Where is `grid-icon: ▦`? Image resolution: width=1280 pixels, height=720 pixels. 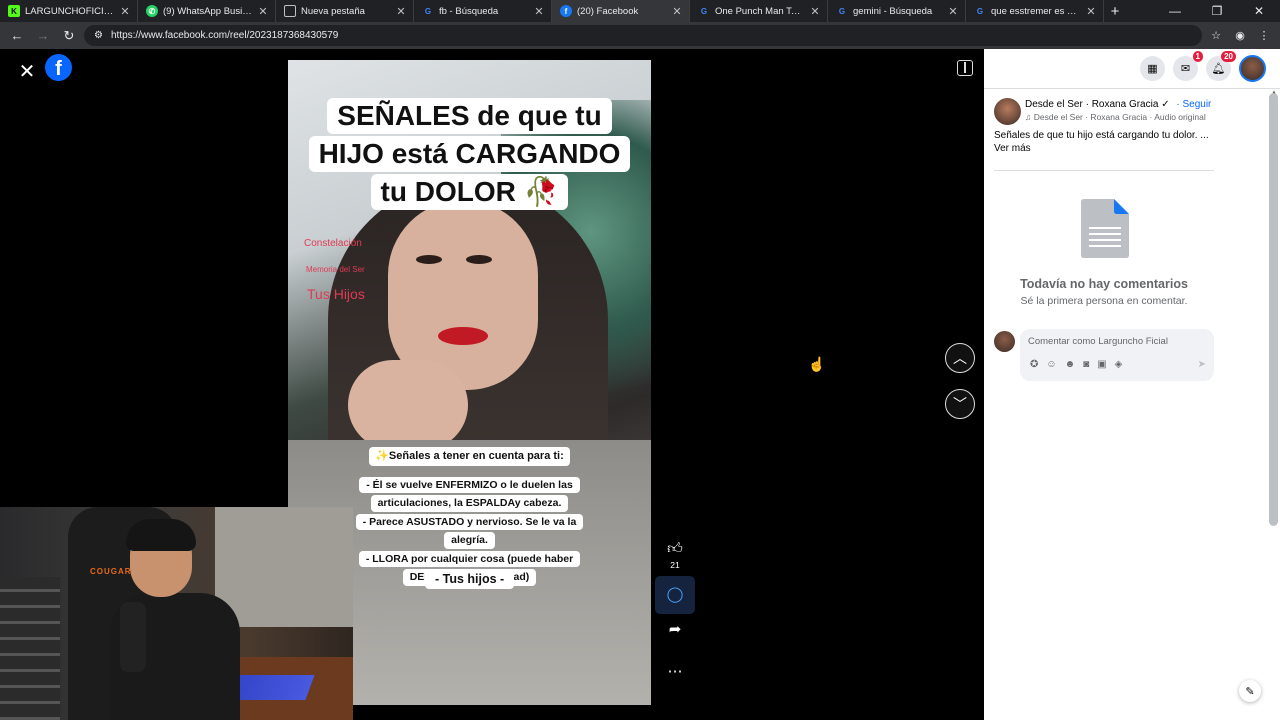
grid-icon: ▦ is located at coordinates (1152, 69).